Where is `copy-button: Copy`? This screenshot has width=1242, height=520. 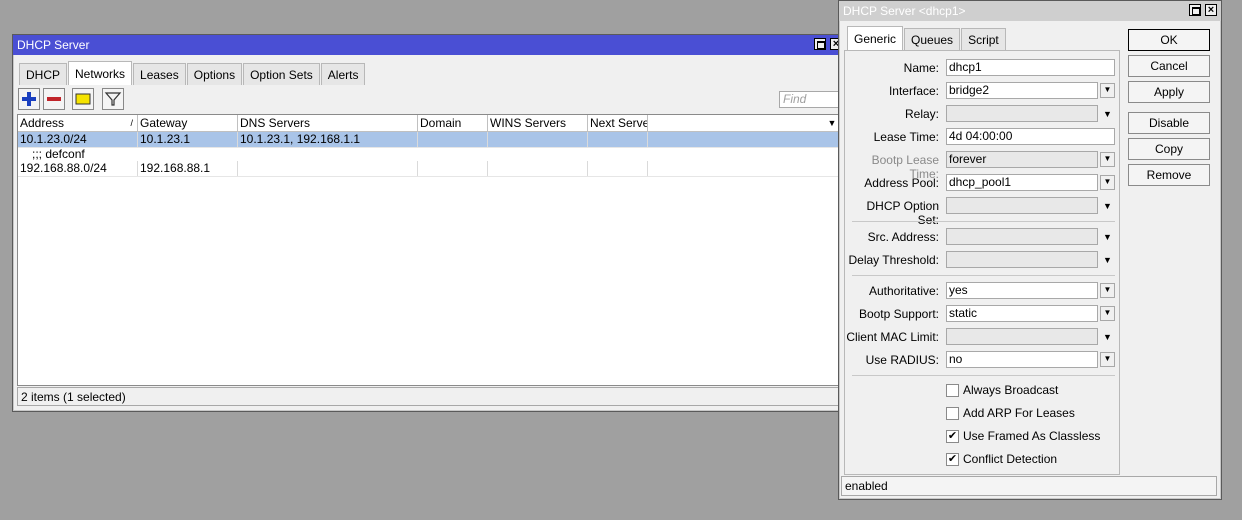
copy-button: Copy is located at coordinates (1169, 149).